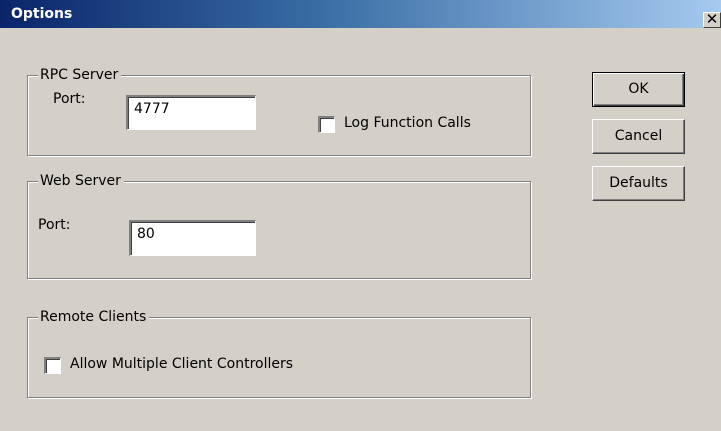  What do you see at coordinates (54, 225) in the screenshot?
I see `web-port-label: Port:` at bounding box center [54, 225].